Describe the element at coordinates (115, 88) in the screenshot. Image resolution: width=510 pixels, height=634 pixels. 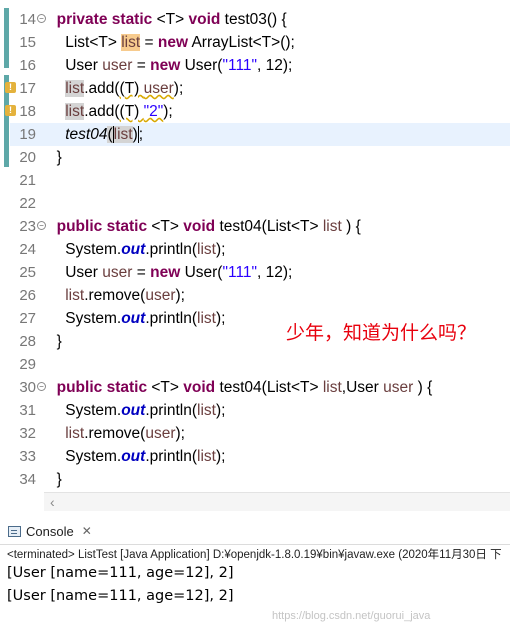
I see `code-text: list.add((T) user);` at that location.